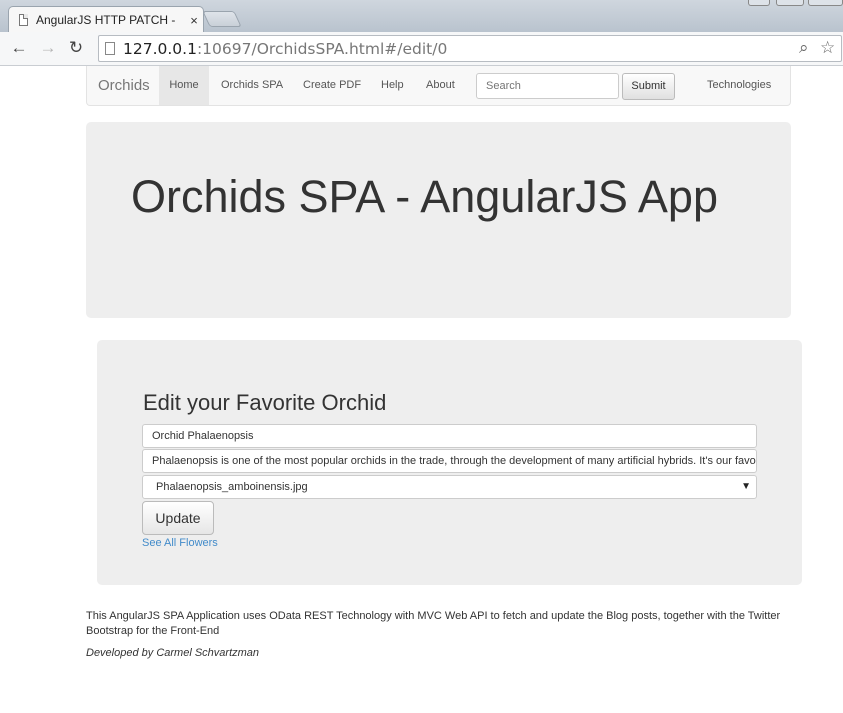  What do you see at coordinates (232, 487) in the screenshot?
I see `orchid-image-selected-value: Phalaenopsis_amboinensis.jpg` at bounding box center [232, 487].